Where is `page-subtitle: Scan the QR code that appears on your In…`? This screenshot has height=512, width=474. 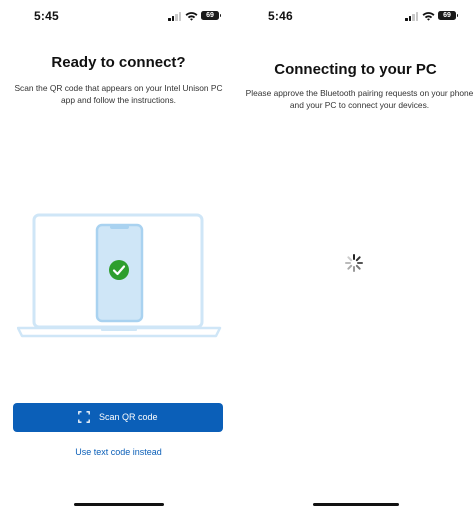
page-subtitle: Scan the QR code that appears on your In… is located at coordinates (118, 94).